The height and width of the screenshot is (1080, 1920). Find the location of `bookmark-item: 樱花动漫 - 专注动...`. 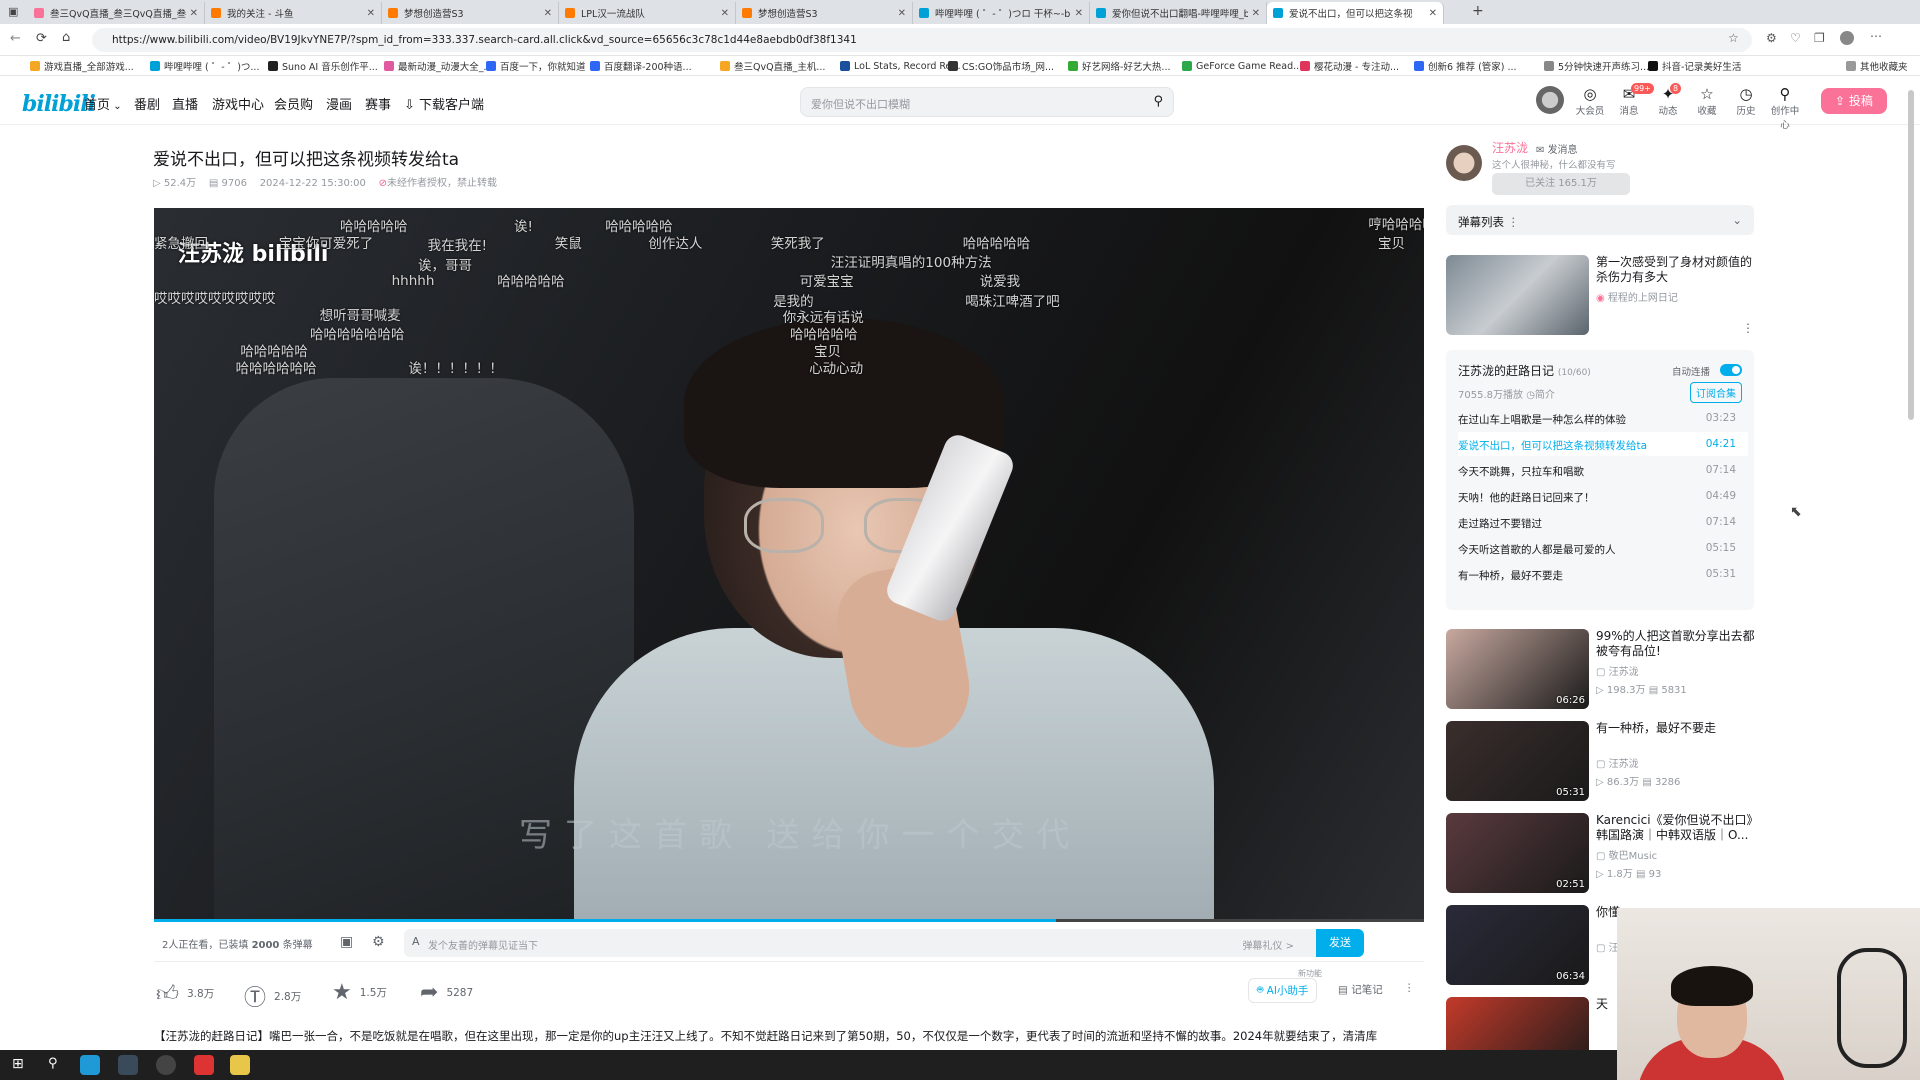

bookmark-item: 樱花动漫 - 专注动... is located at coordinates (1349, 66).